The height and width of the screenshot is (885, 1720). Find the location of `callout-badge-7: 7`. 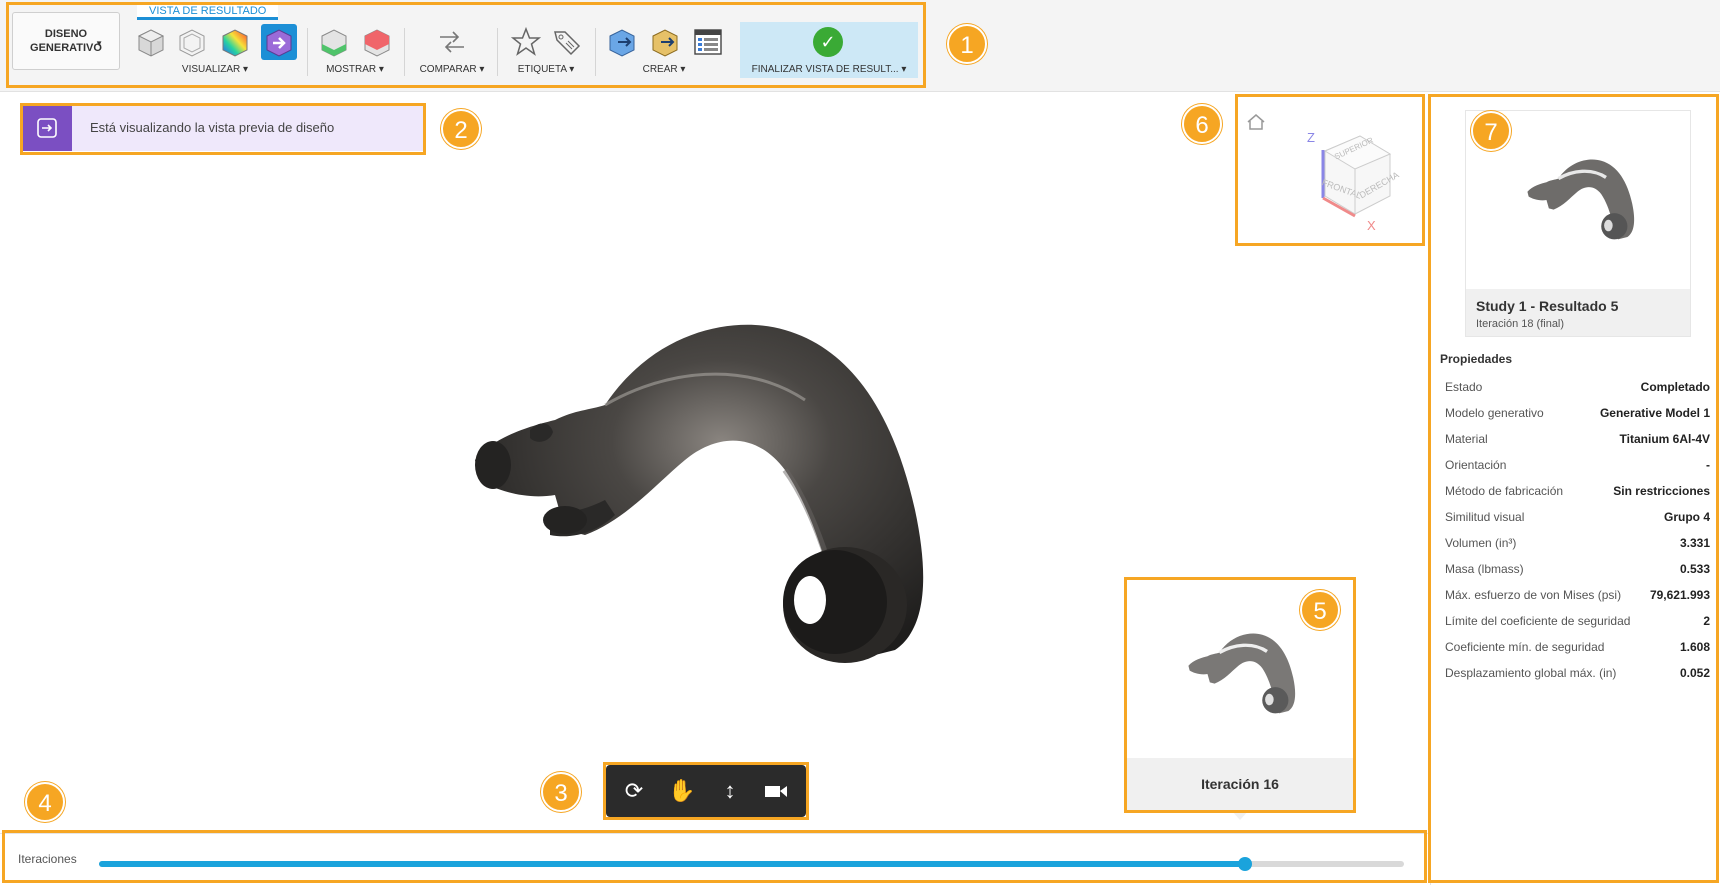

callout-badge-7: 7 is located at coordinates (1491, 131).